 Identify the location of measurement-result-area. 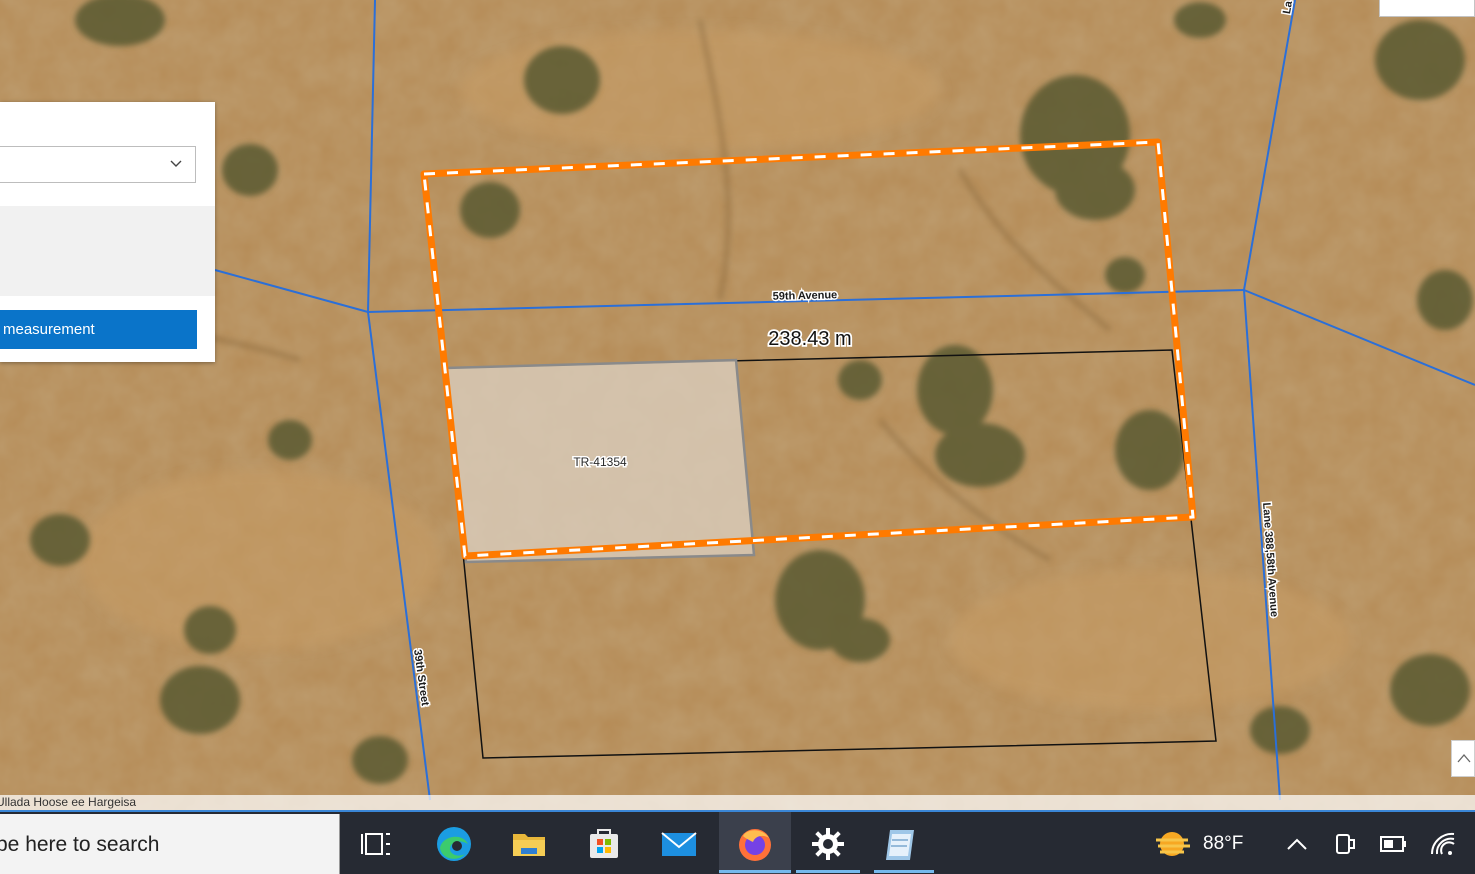
(107, 251).